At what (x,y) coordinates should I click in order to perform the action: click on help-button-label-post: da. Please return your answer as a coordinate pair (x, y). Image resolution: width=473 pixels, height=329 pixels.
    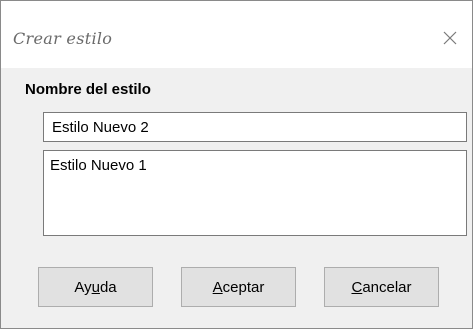
    Looking at the image, I should click on (108, 287).